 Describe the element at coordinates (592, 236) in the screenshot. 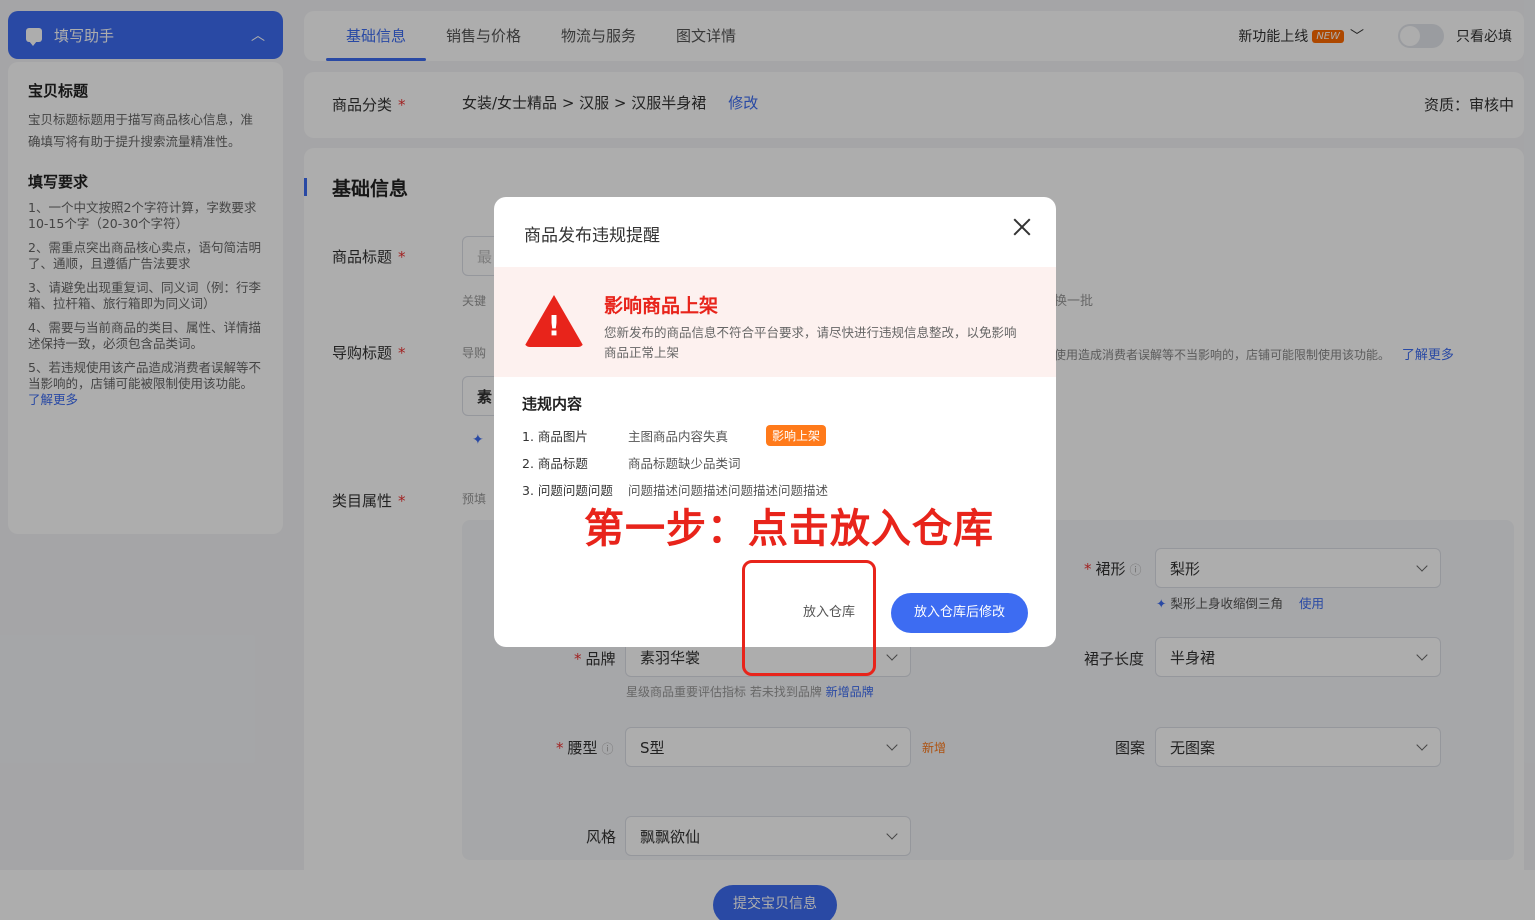

I see `dialog-title: 商品发布违规提醒` at that location.